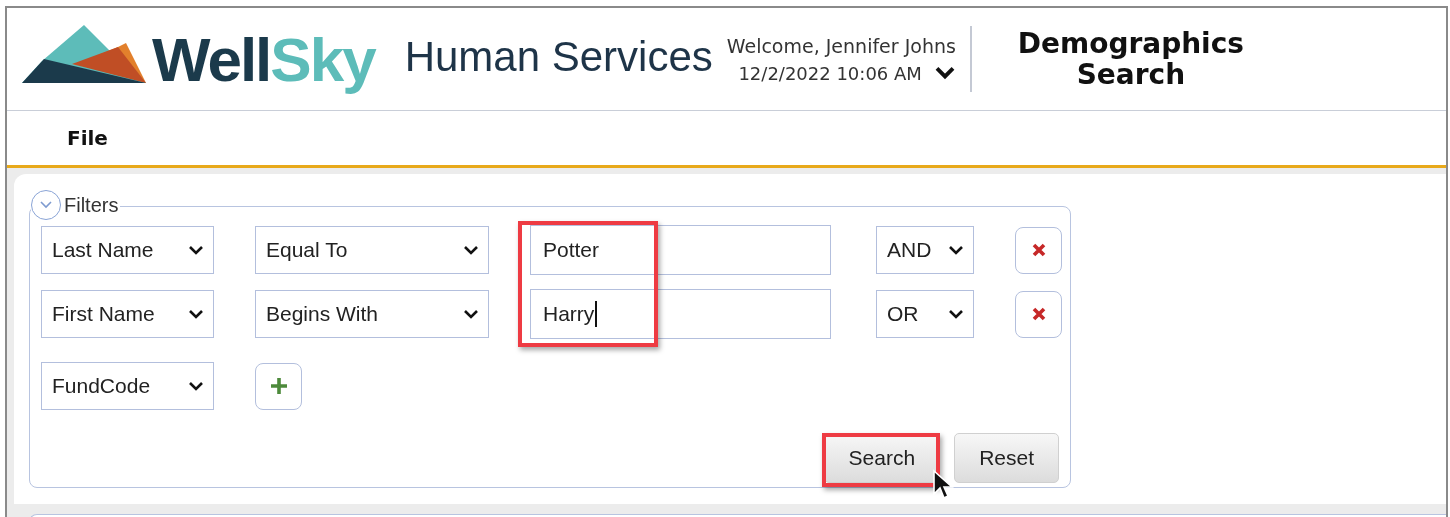 The image size is (1450, 517). What do you see at coordinates (925, 314) in the screenshot?
I see `dropdown: OR` at bounding box center [925, 314].